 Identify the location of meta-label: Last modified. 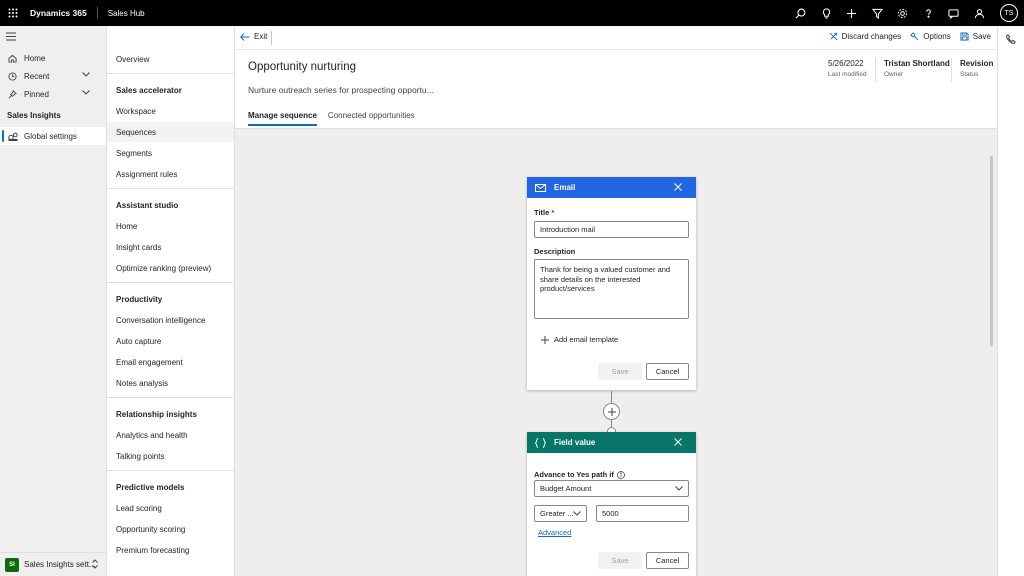
(847, 74).